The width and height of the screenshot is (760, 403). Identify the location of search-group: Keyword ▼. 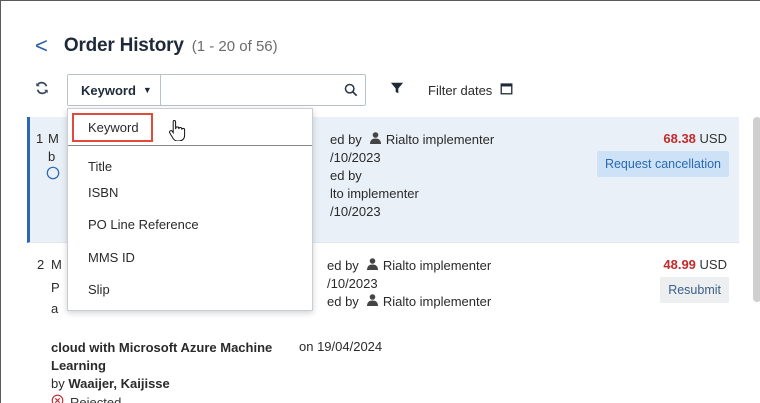
(216, 90).